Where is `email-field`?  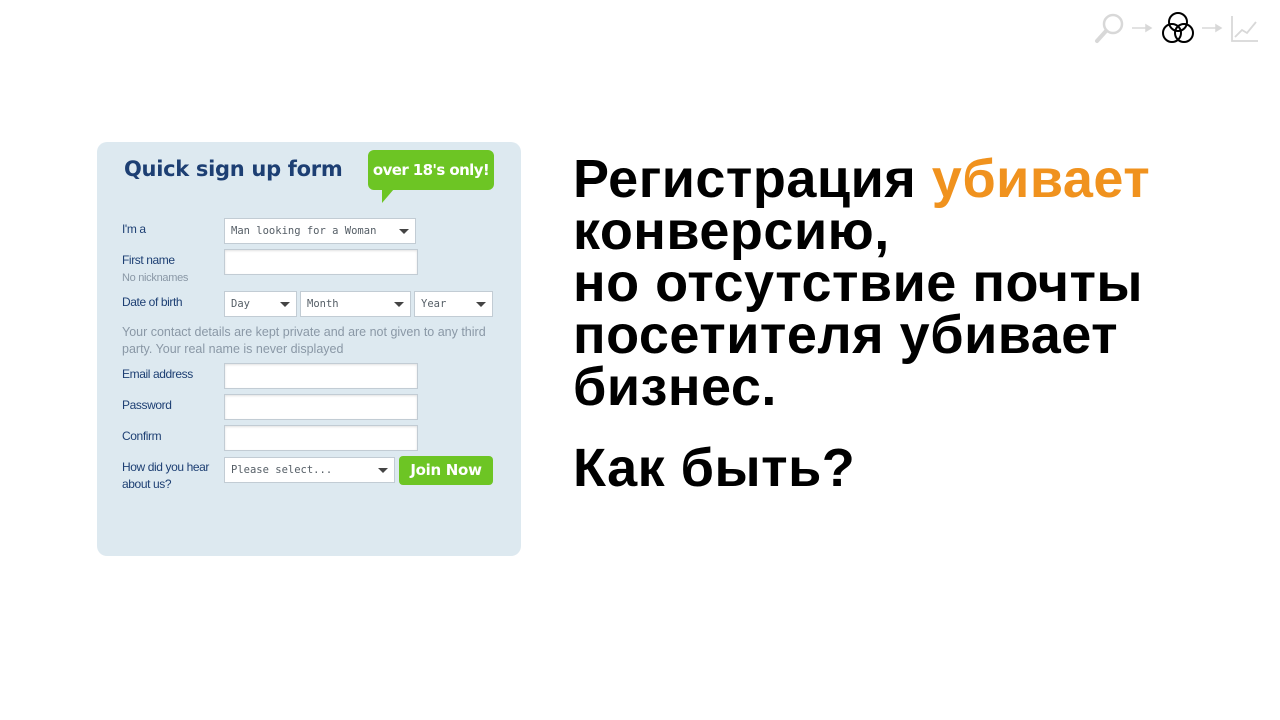
email-field is located at coordinates (321, 376).